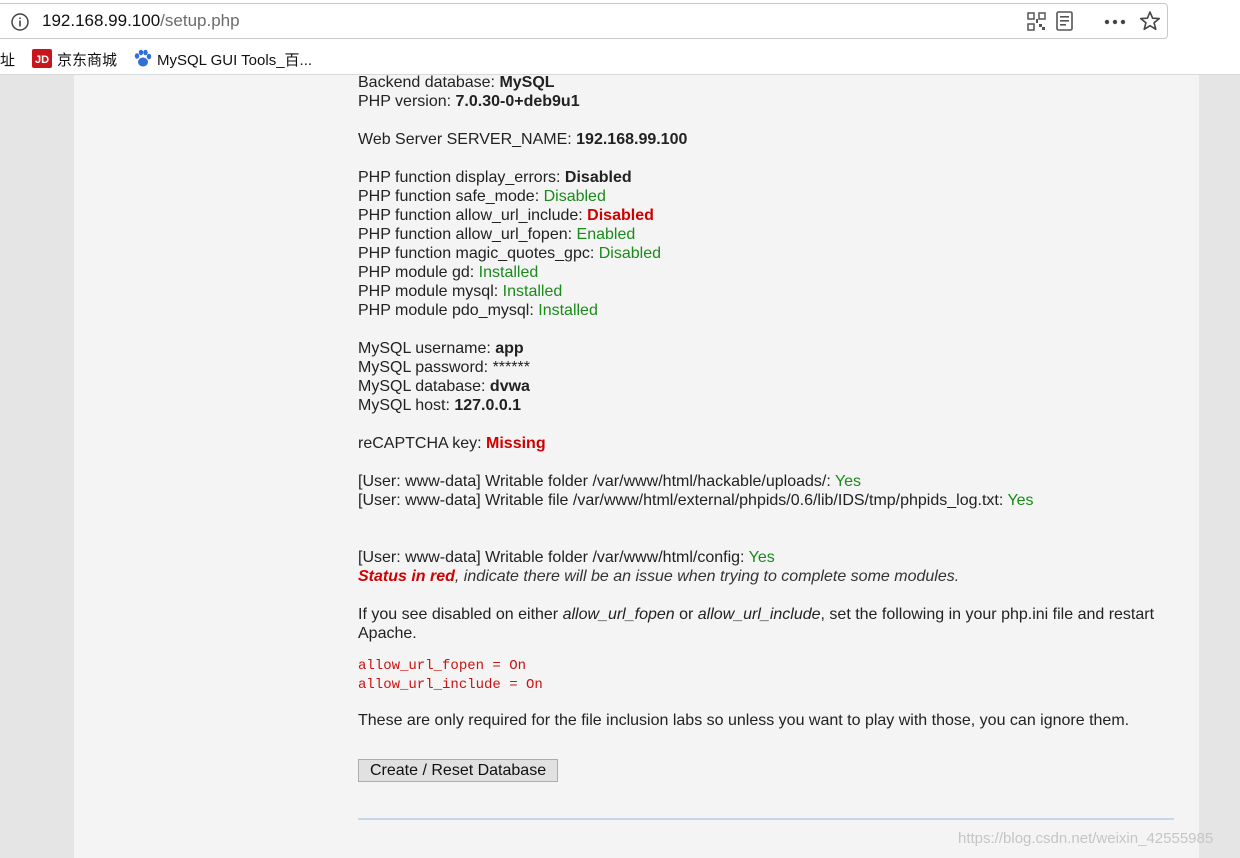  What do you see at coordinates (469, 101) in the screenshot?
I see `php-version-line: PHP version: 7.0.30-0+deb9u1` at bounding box center [469, 101].